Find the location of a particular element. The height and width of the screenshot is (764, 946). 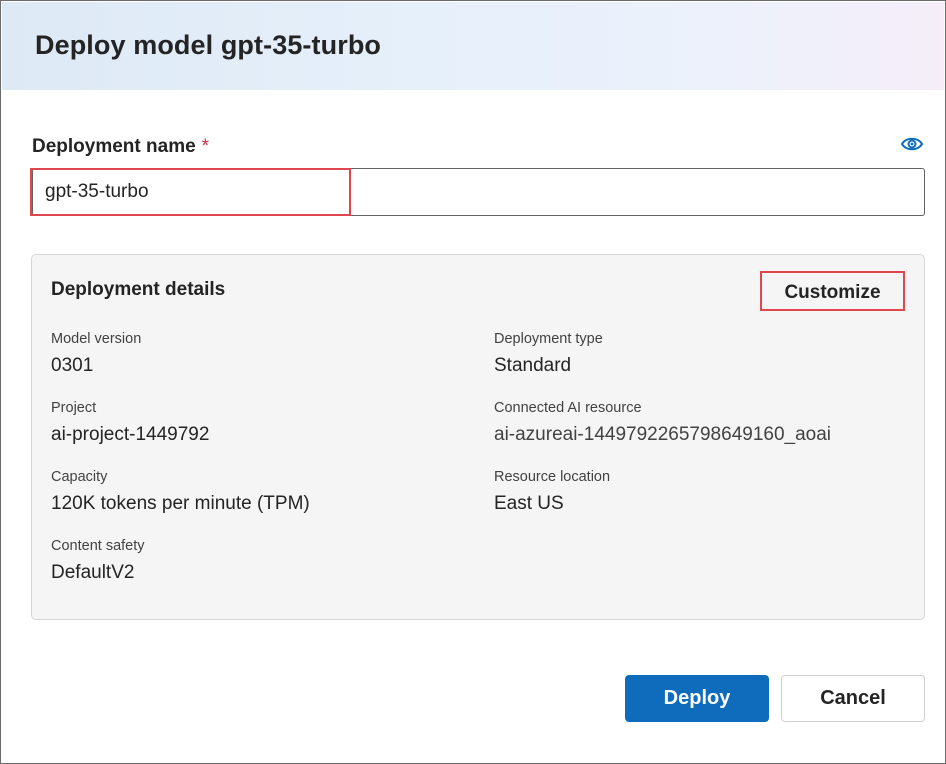

model-version-item: Model version 0301 is located at coordinates (96, 354).